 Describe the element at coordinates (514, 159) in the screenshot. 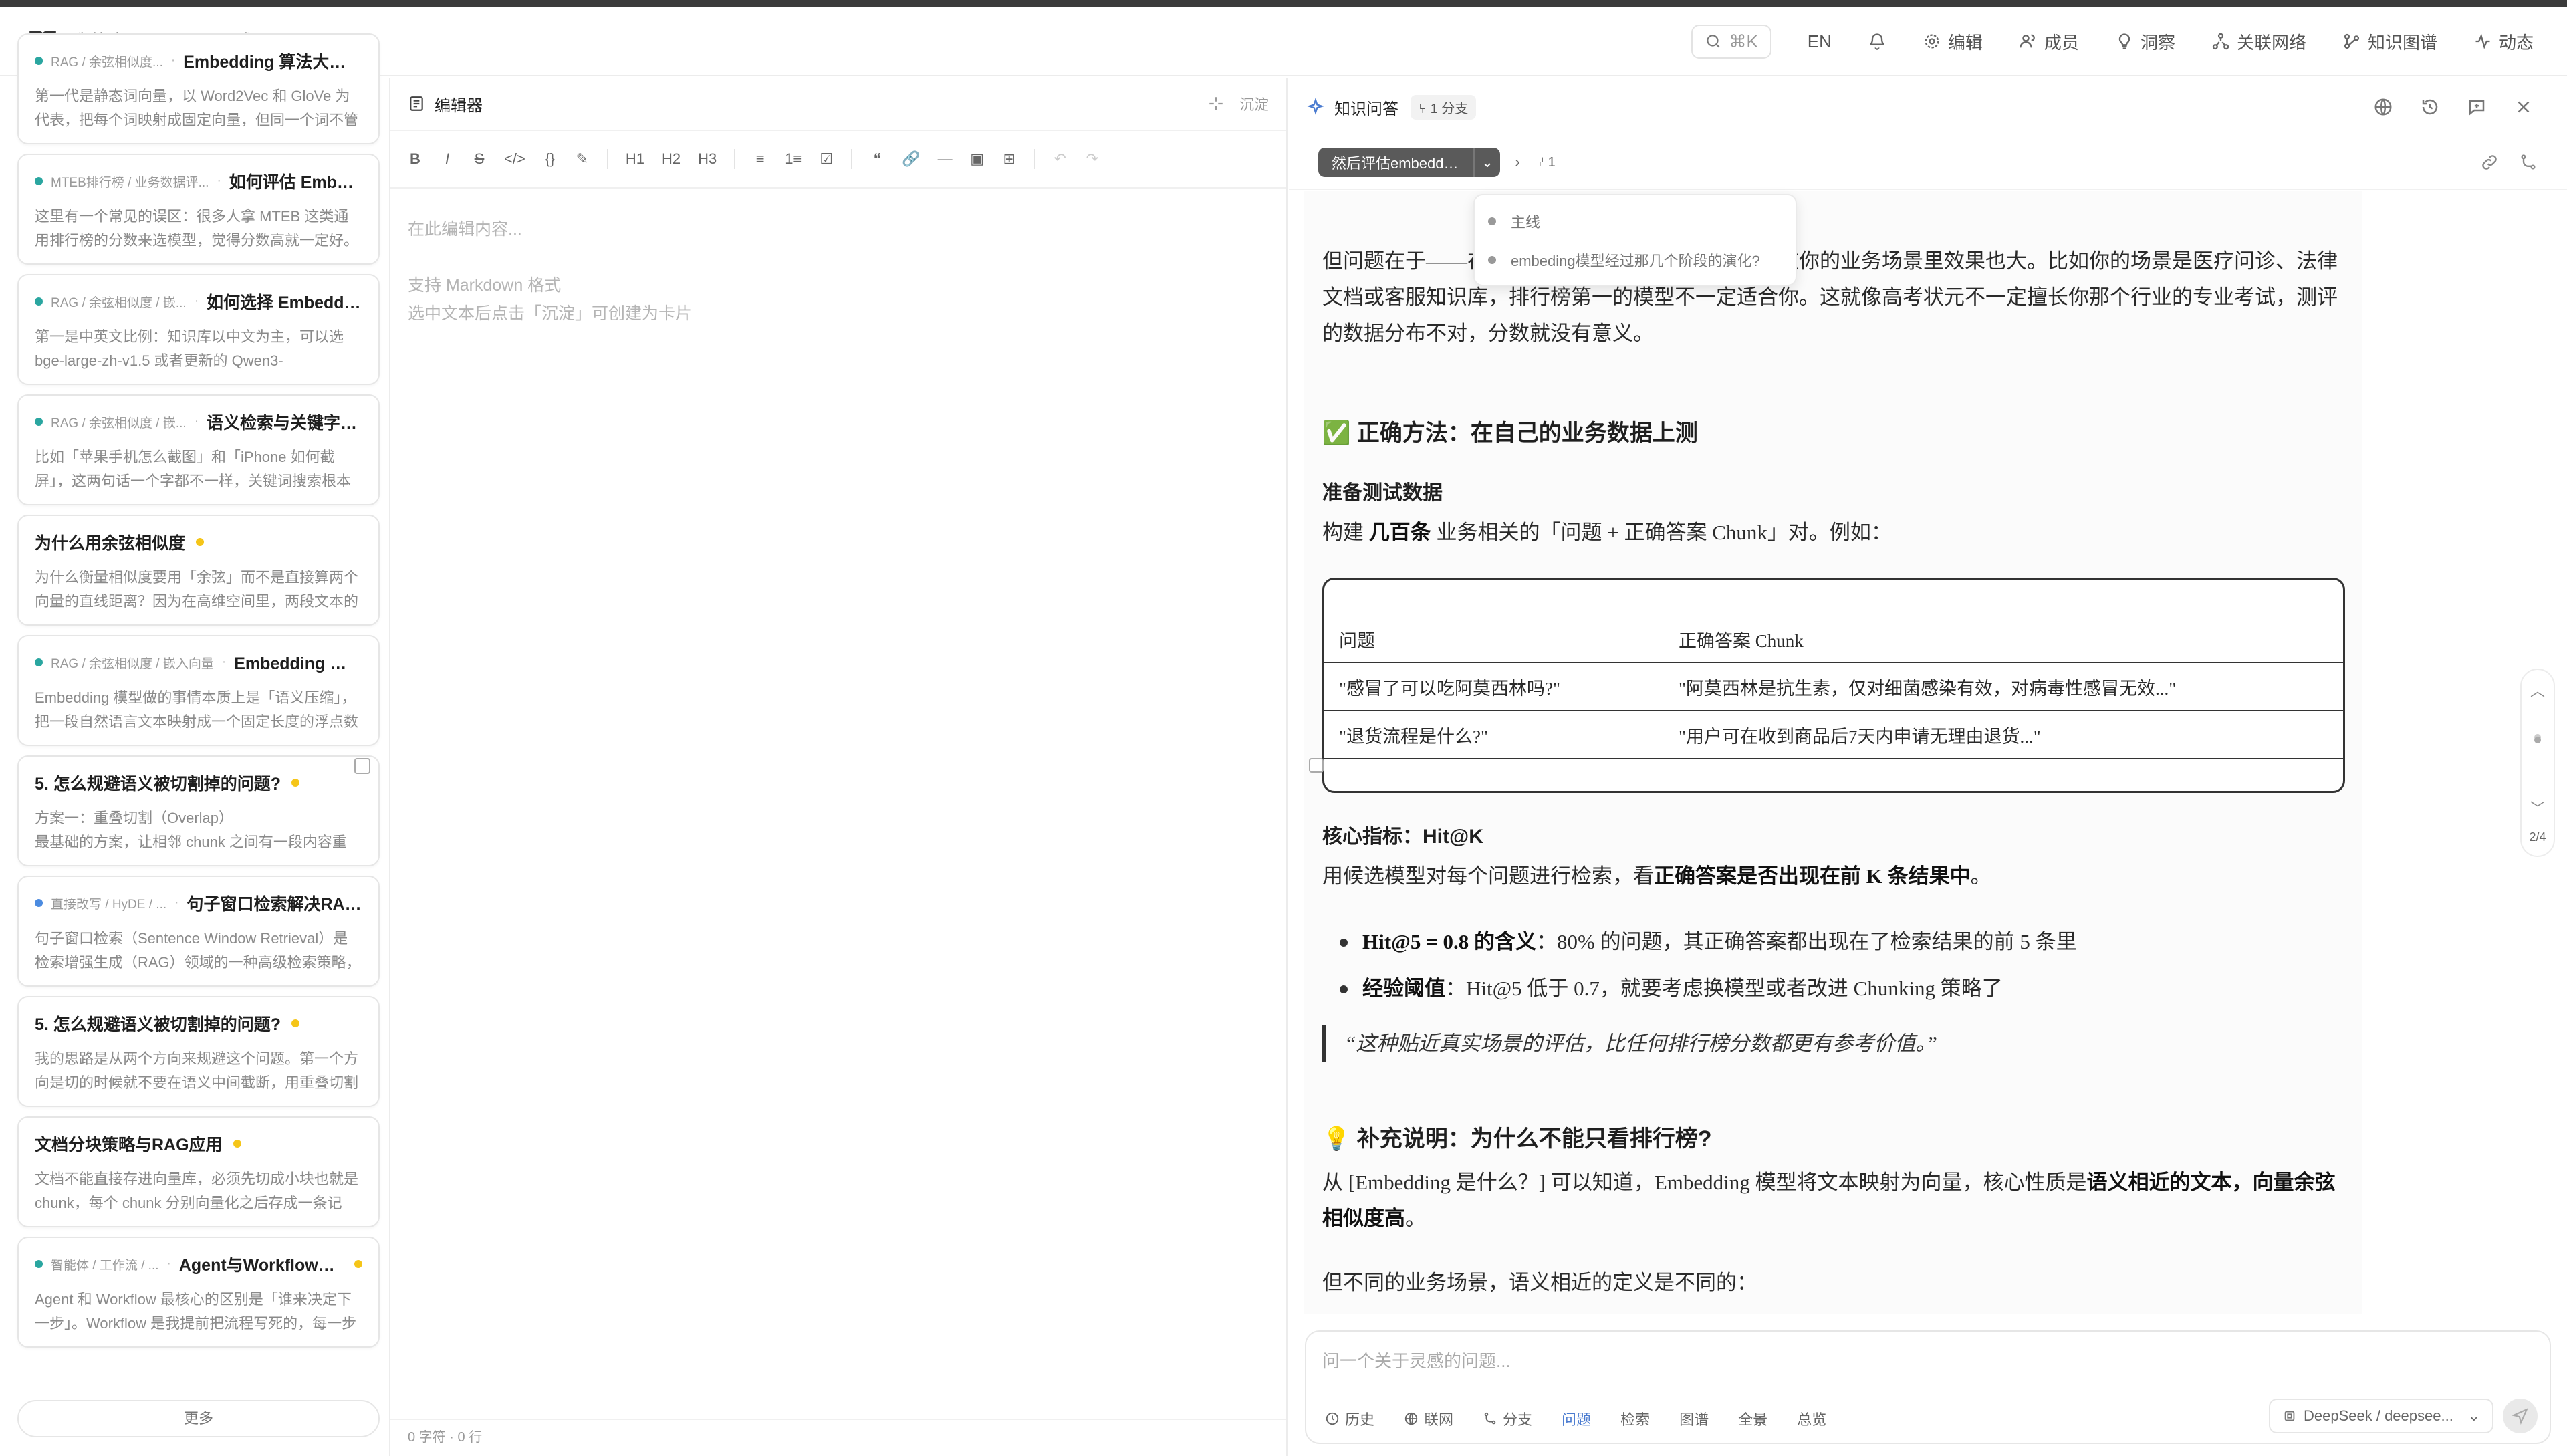

I see `inline-code-button: </>` at that location.